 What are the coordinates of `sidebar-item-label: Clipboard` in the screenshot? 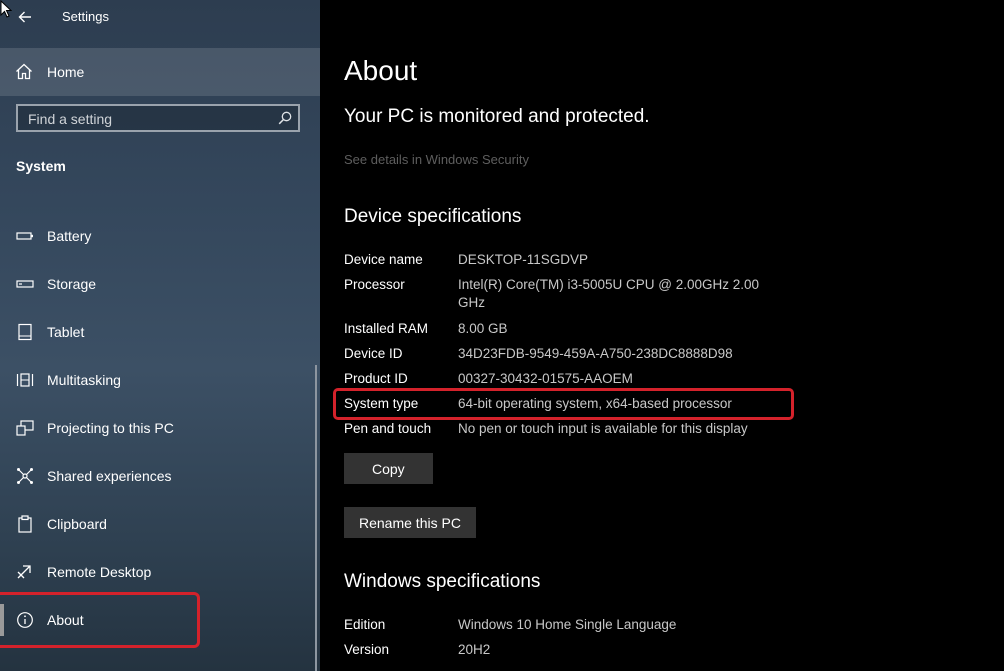 It's located at (77, 524).